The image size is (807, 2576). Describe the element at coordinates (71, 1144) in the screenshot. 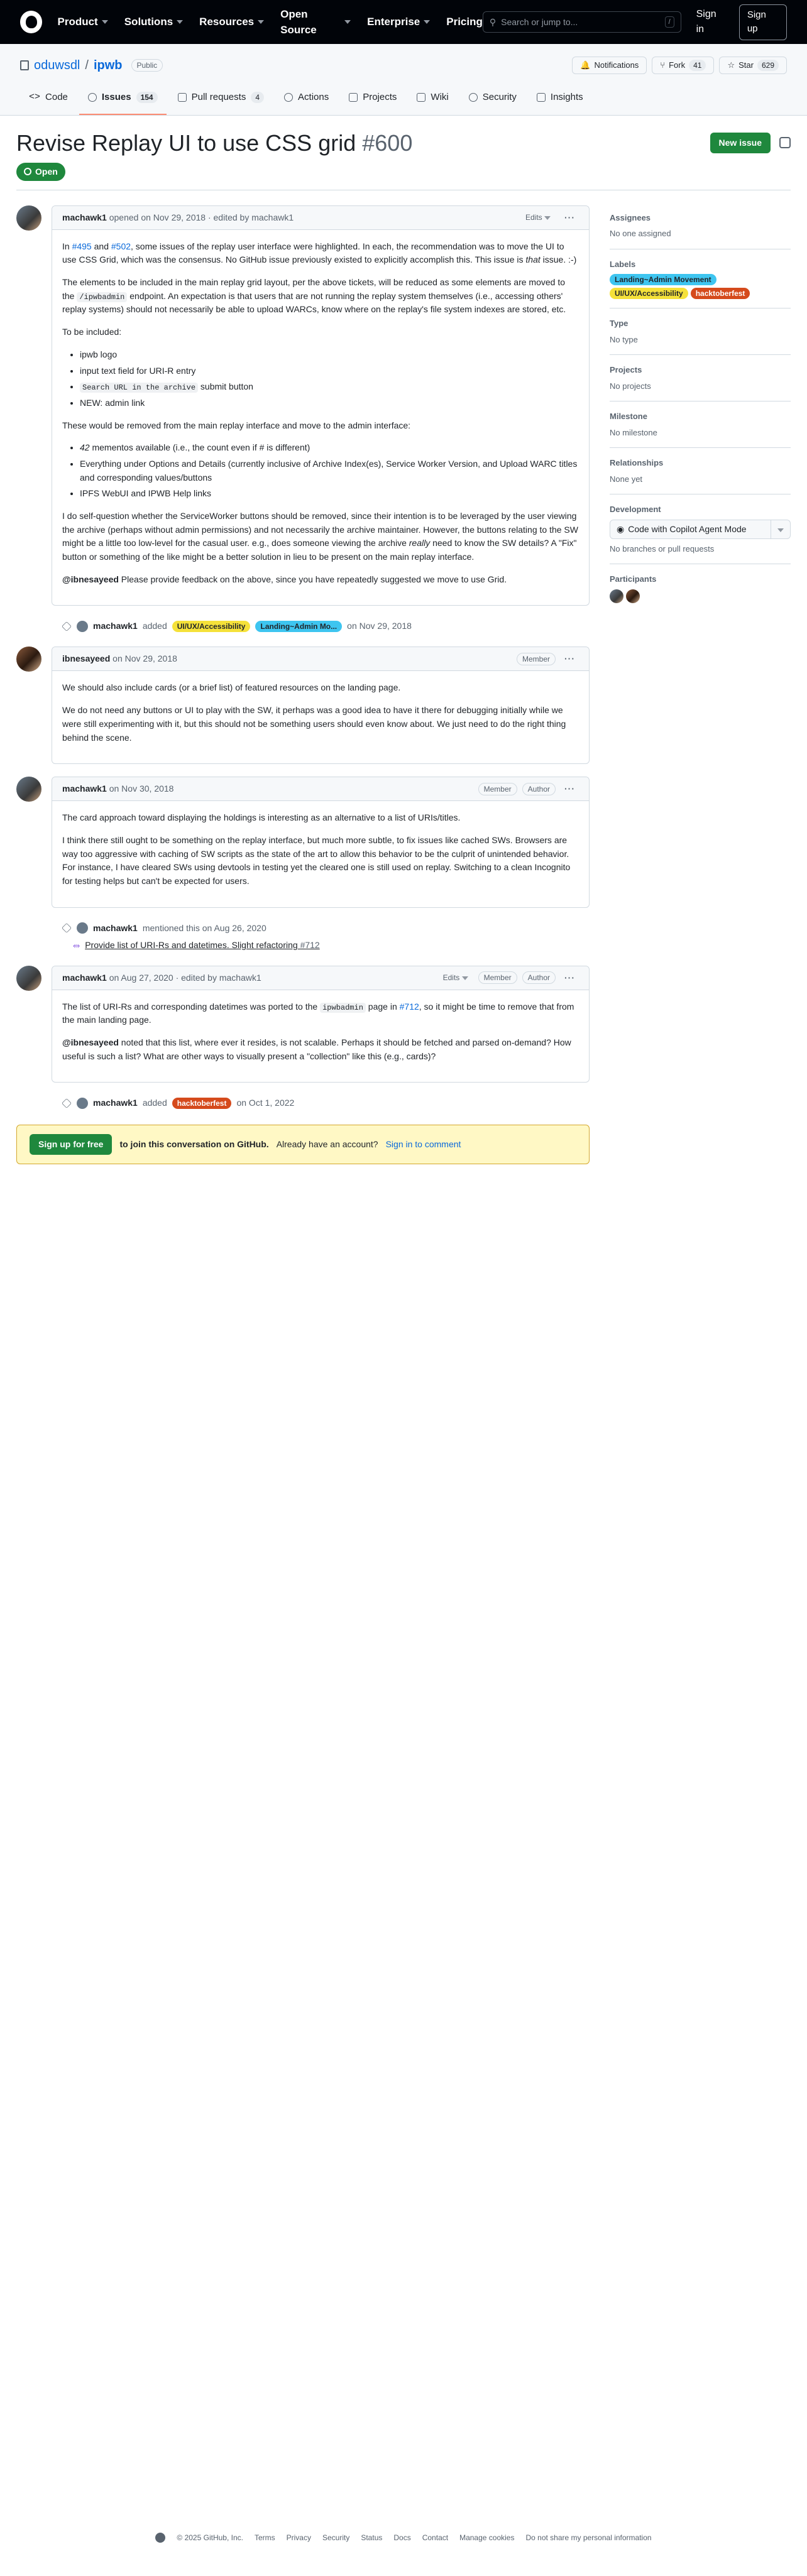

I see `signup-free-button: Sign up for free` at that location.